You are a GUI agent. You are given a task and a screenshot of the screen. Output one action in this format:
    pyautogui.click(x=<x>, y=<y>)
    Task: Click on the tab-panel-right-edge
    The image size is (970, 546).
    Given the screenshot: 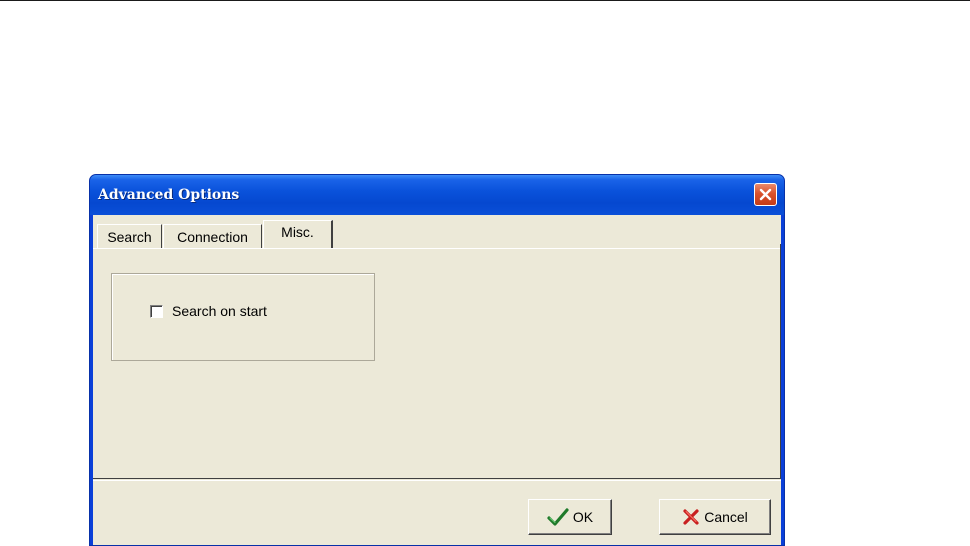 What is the action you would take?
    pyautogui.click(x=780, y=361)
    